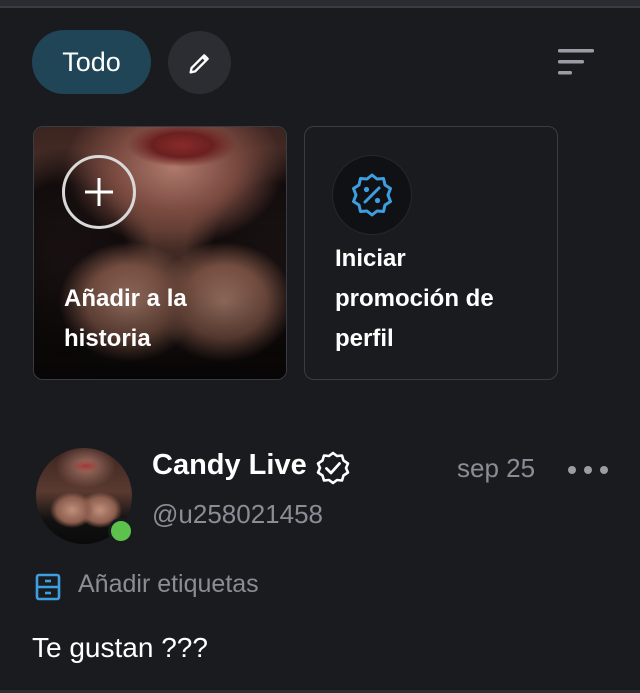 Image resolution: width=640 pixels, height=693 pixels. Describe the element at coordinates (414, 298) in the screenshot. I see `promo-label-2: promoción de` at that location.